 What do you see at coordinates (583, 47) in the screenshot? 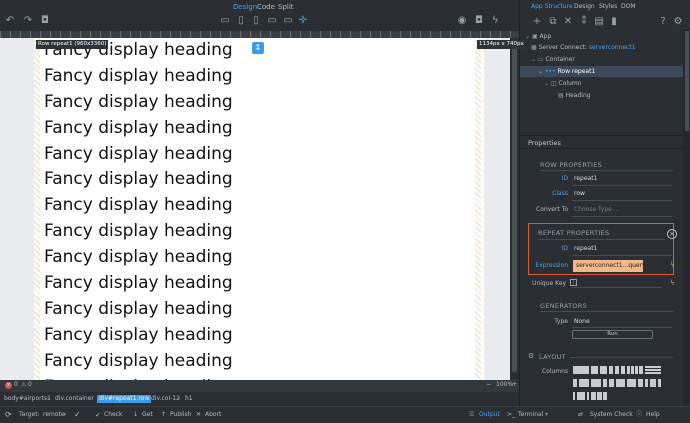
I see `tree-item-server-connect: ▦ Server Connect: serverconnect1` at bounding box center [583, 47].